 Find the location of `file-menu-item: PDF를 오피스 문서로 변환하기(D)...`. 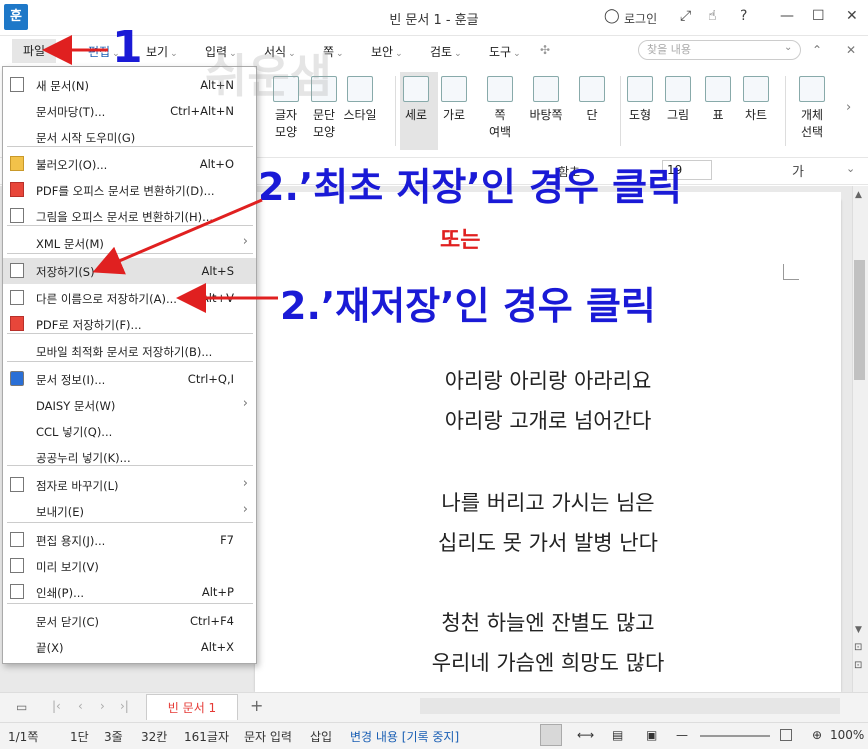

file-menu-item: PDF를 오피스 문서로 변환하기(D)... is located at coordinates (129, 190).